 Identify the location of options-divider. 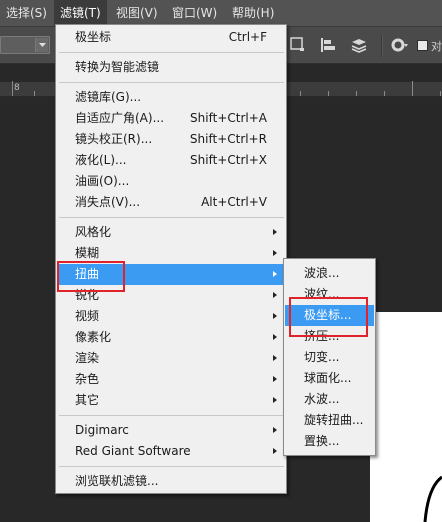
(381, 46).